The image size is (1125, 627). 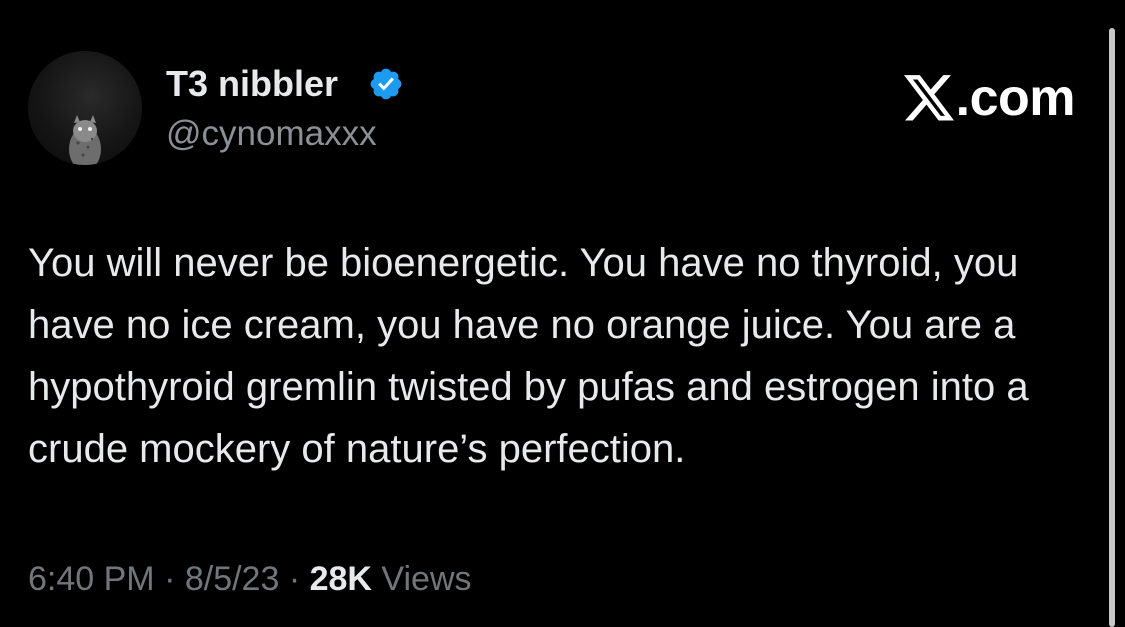 I want to click on x-logo-icon, so click(x=928, y=98).